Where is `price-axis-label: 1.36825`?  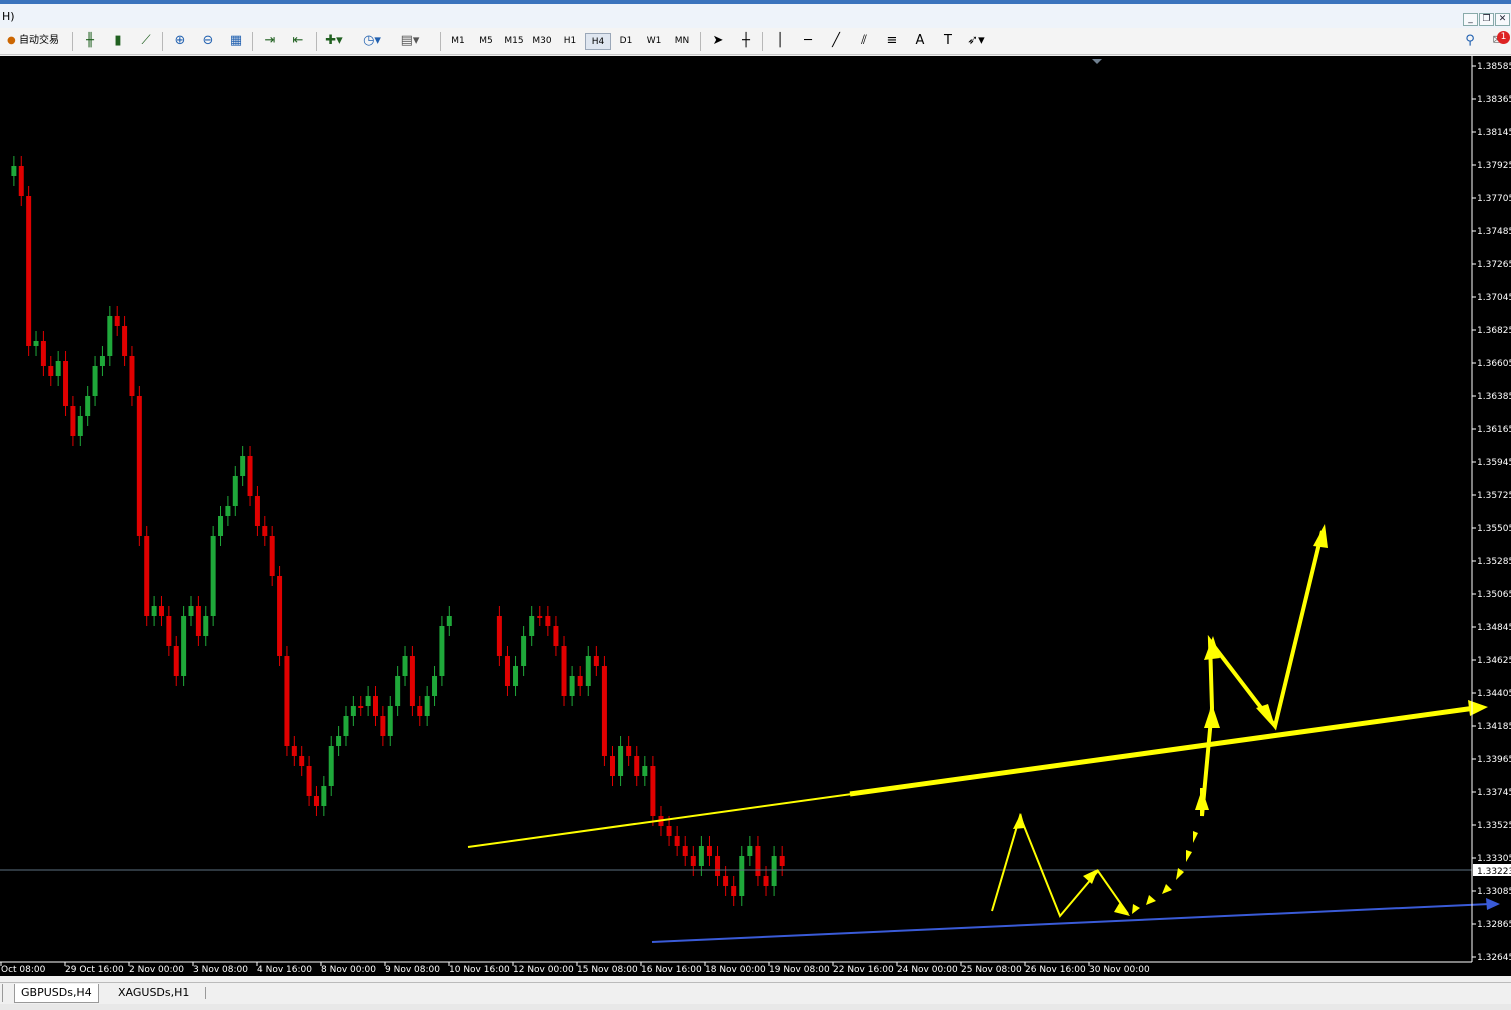 price-axis-label: 1.36825 is located at coordinates (1494, 331).